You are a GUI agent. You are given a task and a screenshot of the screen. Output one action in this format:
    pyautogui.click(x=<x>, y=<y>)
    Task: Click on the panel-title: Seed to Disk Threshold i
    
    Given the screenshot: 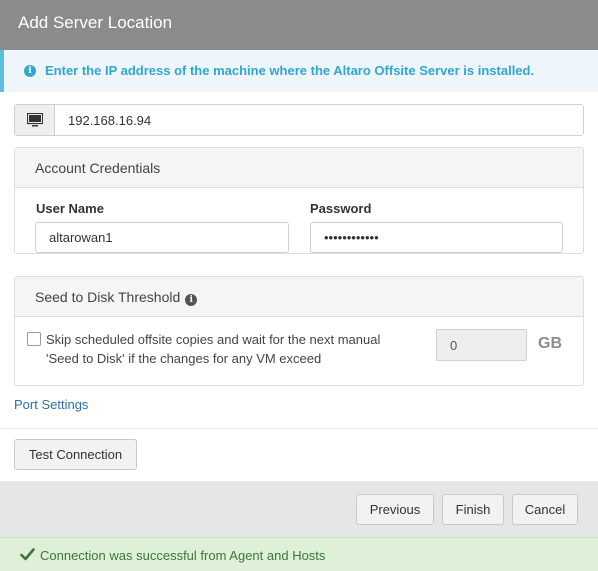 What is the action you would take?
    pyautogui.click(x=116, y=297)
    